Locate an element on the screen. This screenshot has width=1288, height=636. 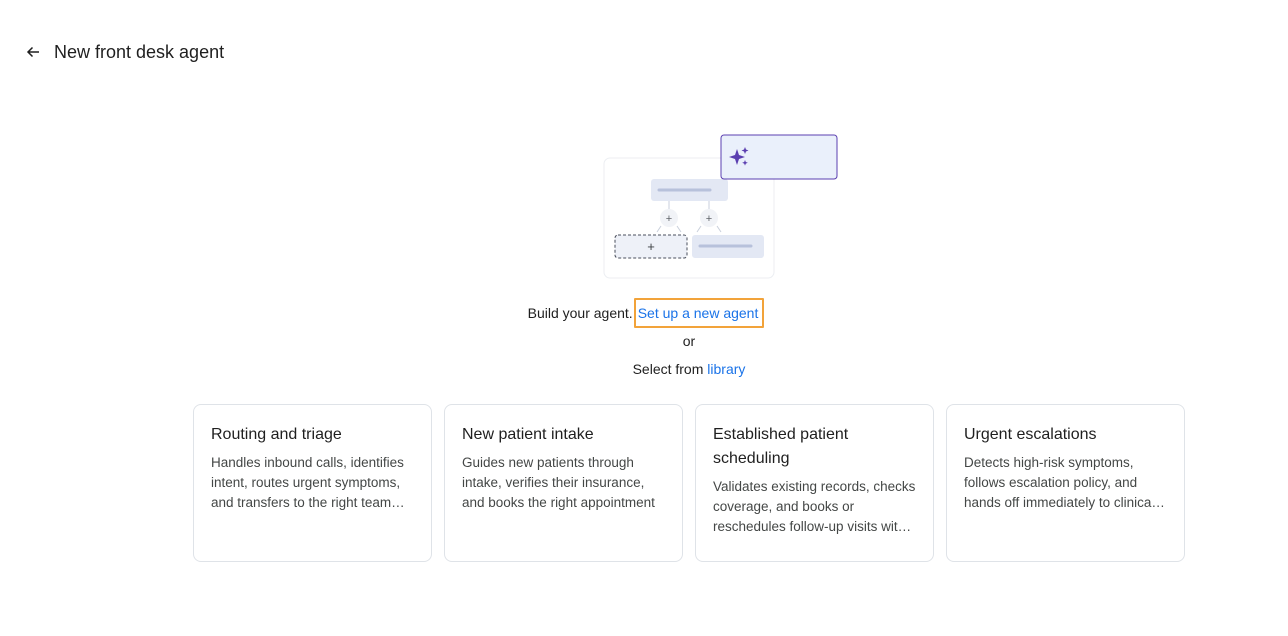
page-header: New front desk agent is located at coordinates (124, 52).